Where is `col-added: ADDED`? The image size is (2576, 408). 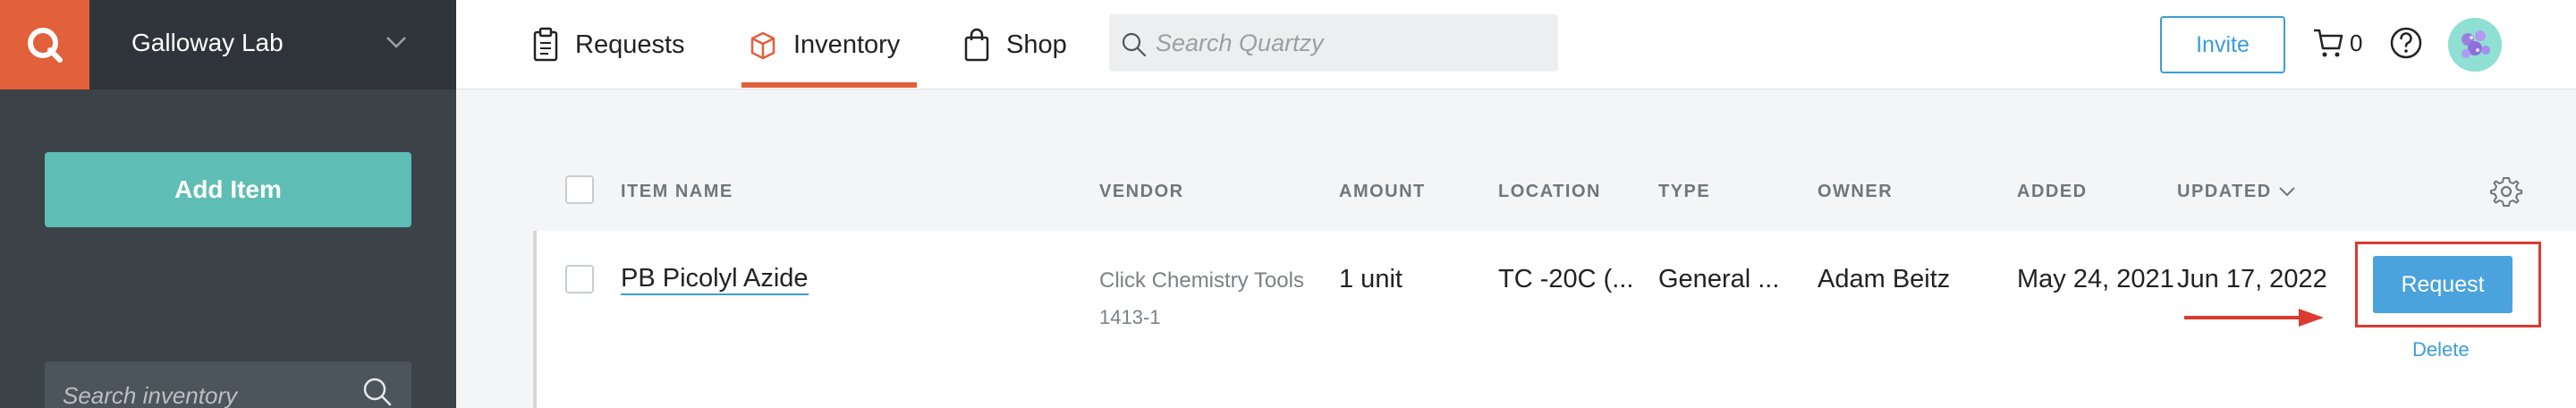
col-added: ADDED is located at coordinates (2052, 191).